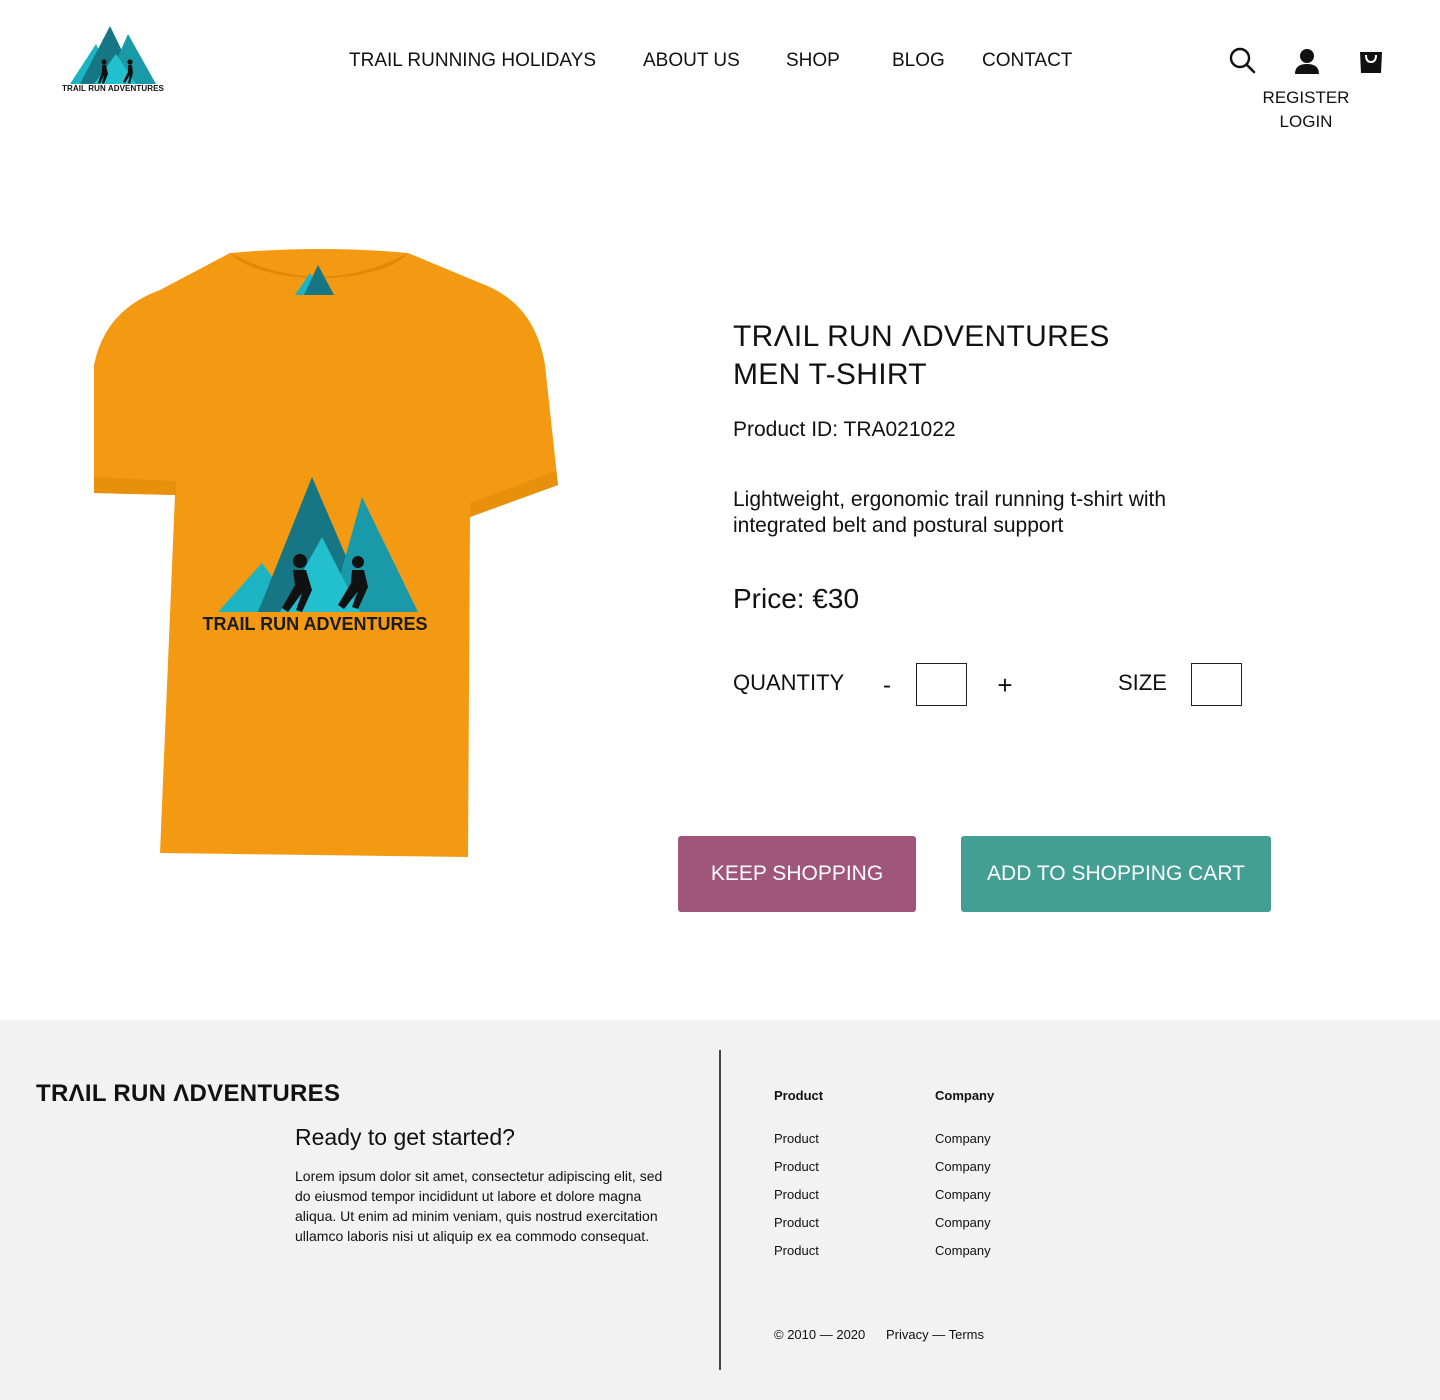 This screenshot has height=1400, width=1440. I want to click on quantity-decrease-button: -, so click(887, 686).